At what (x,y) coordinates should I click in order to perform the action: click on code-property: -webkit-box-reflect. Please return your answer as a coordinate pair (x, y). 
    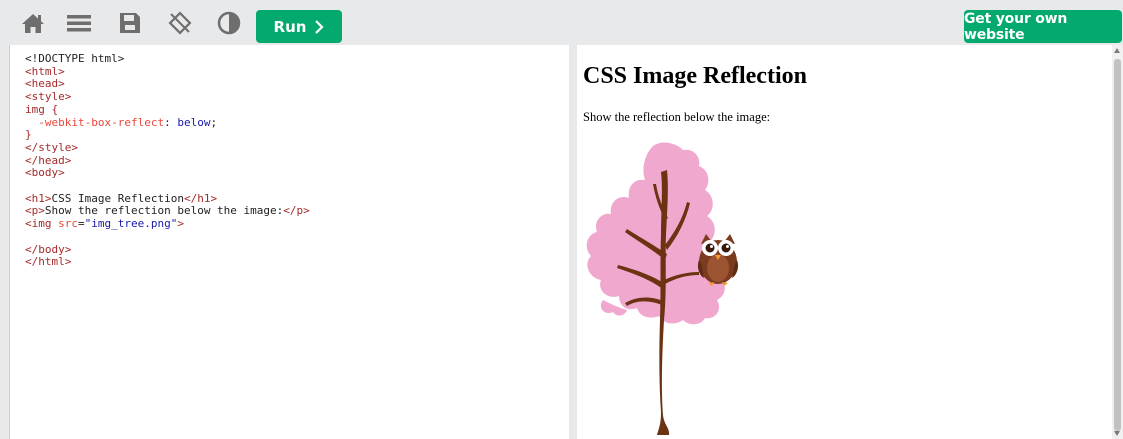
    Looking at the image, I should click on (101, 122).